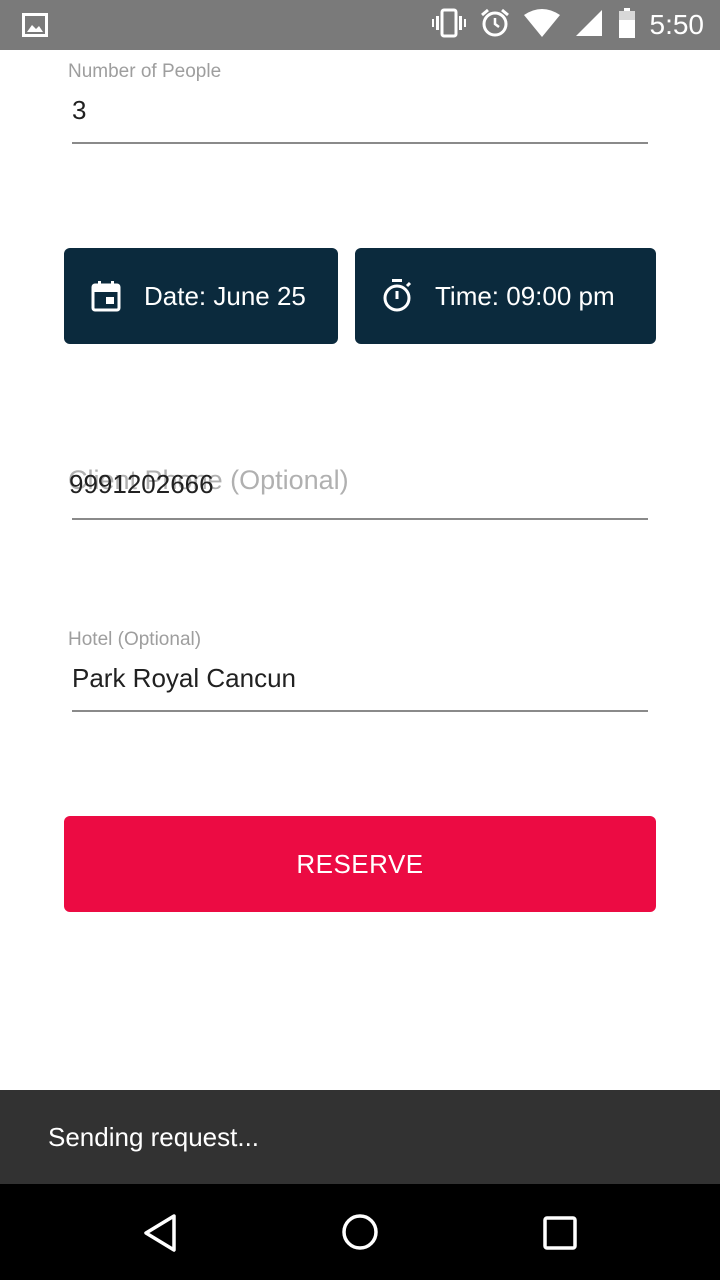 The width and height of the screenshot is (720, 1280). Describe the element at coordinates (135, 639) in the screenshot. I see `hotel-label: Hotel (Optional)` at that location.